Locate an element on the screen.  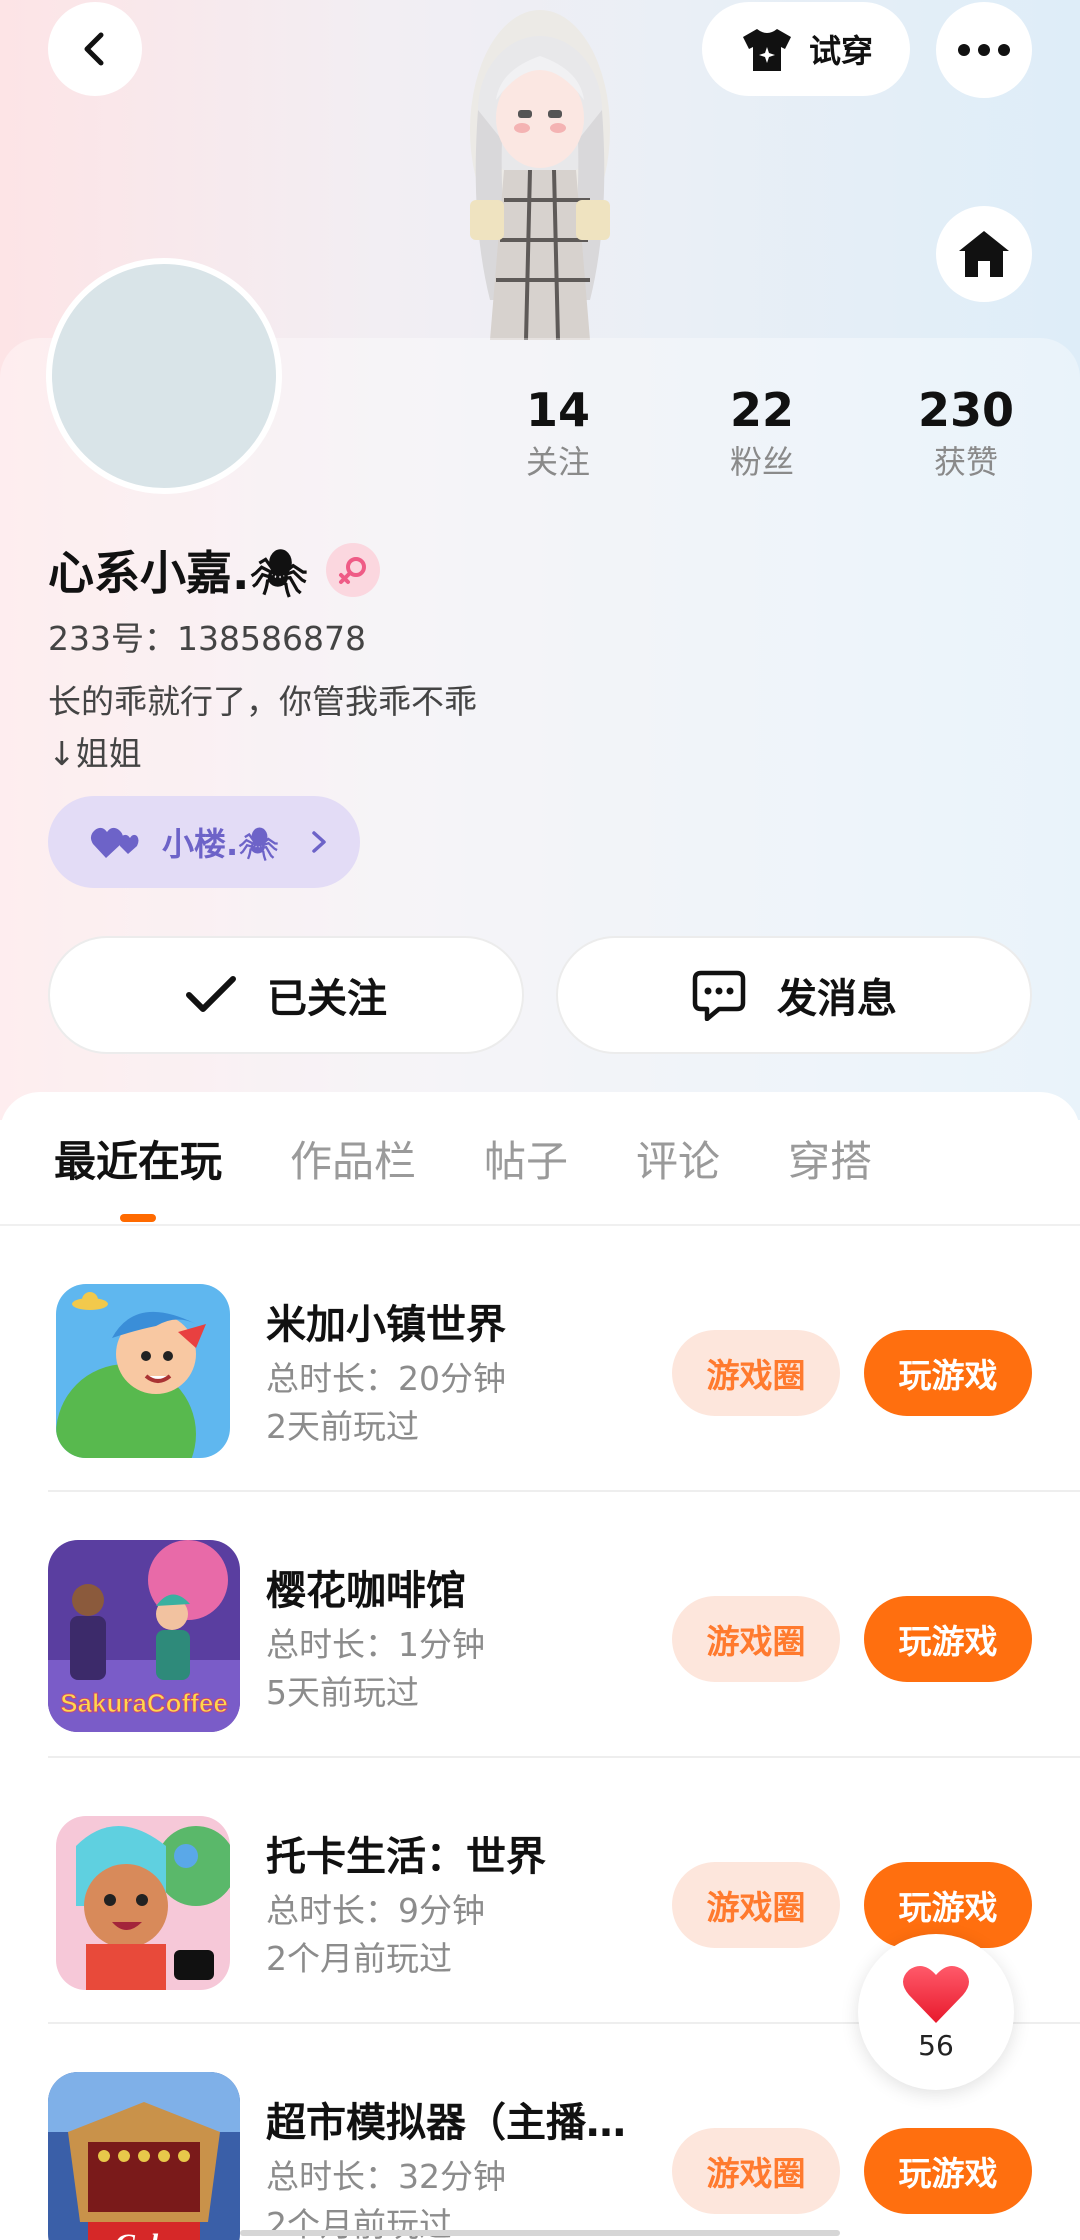
message-button-label: 发消息 is located at coordinates (837, 999).